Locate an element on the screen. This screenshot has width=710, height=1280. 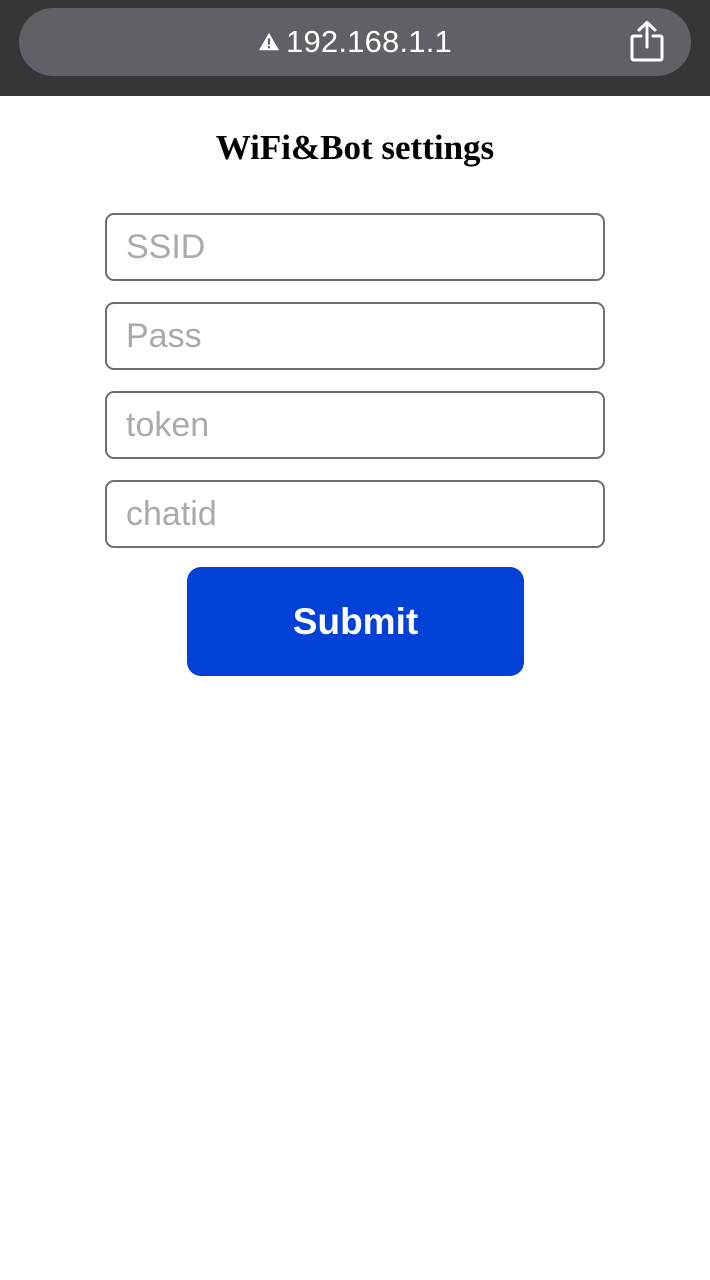
share-icon is located at coordinates (647, 41).